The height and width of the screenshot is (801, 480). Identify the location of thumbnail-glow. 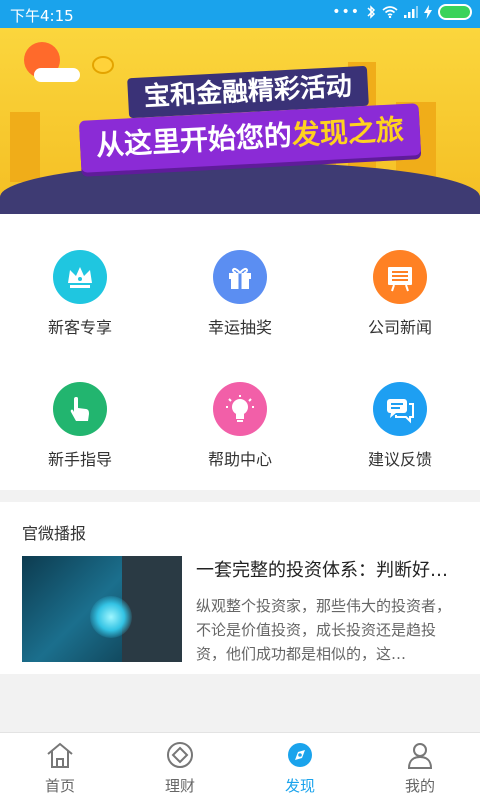
(111, 617).